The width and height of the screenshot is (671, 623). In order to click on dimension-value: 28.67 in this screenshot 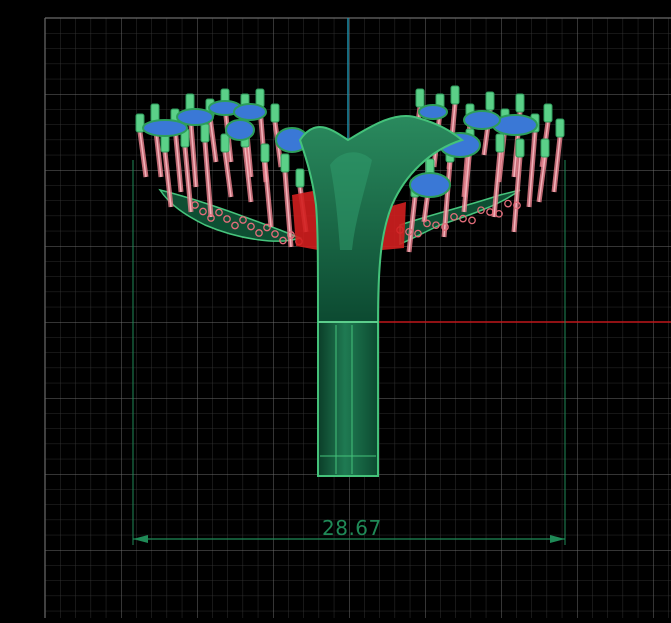, I will do `click(352, 528)`.